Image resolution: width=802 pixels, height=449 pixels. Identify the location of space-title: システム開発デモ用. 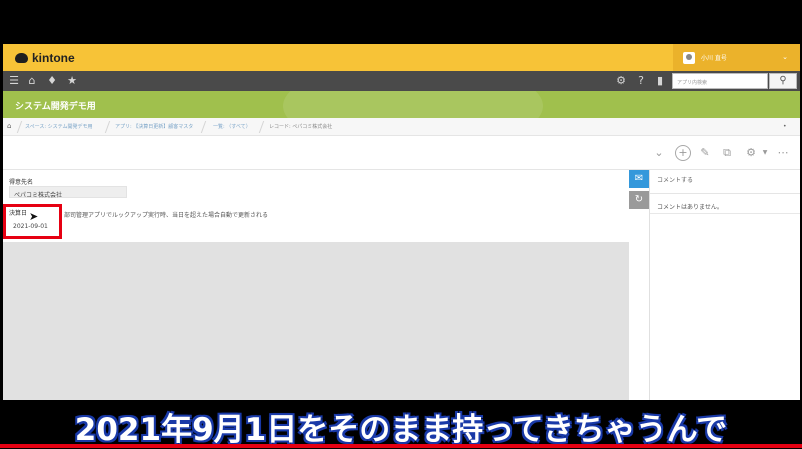
(55, 105).